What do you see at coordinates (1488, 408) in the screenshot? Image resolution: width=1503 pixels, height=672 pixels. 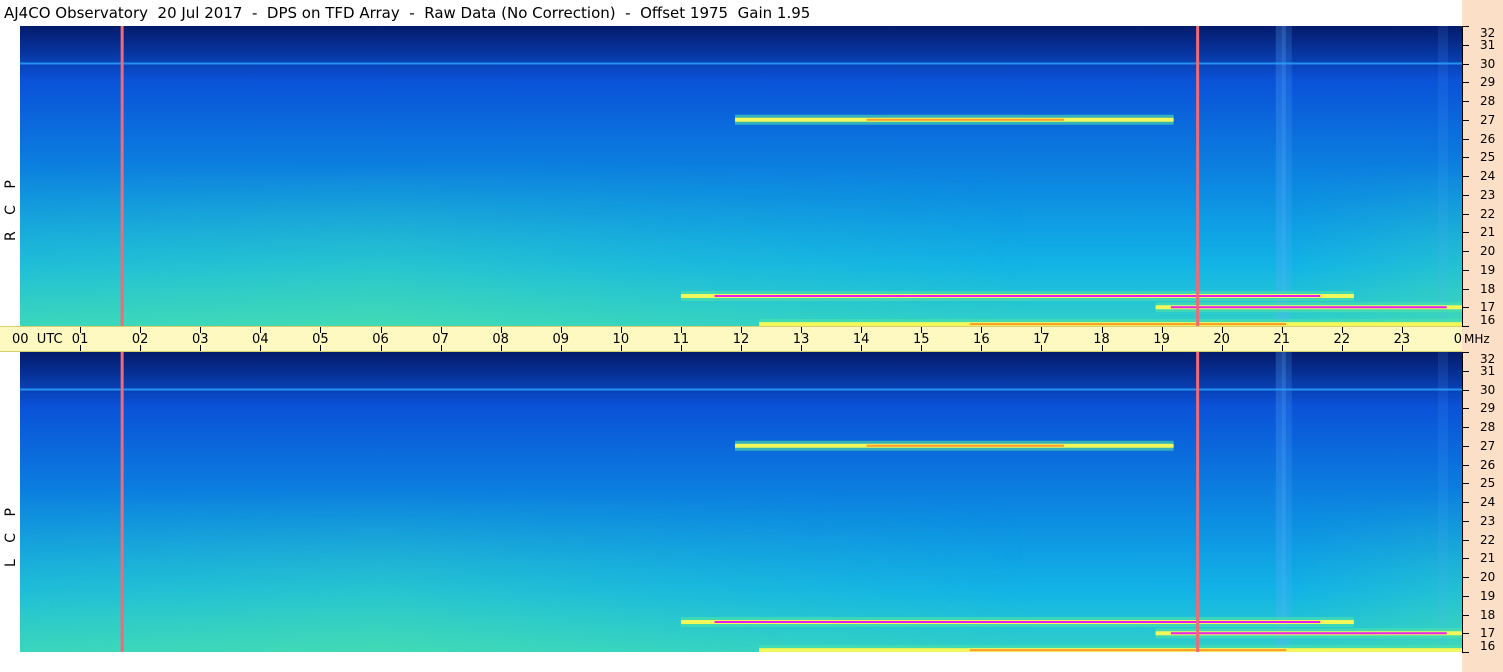 I see `freq-tick-label: 29` at bounding box center [1488, 408].